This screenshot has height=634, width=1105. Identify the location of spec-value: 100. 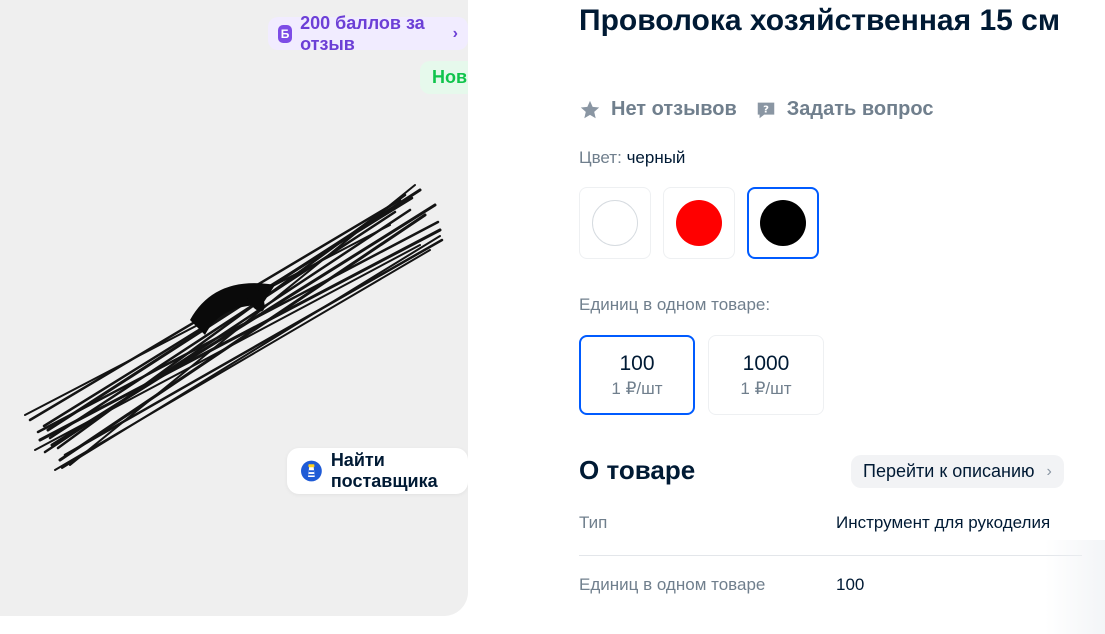
(850, 584).